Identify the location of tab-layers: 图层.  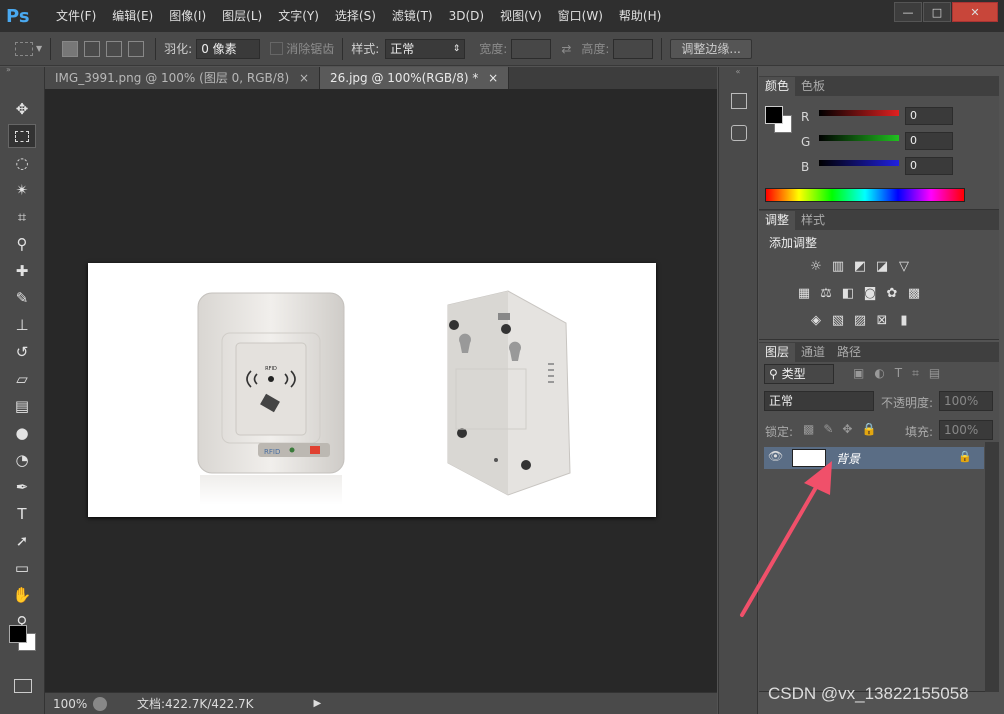
(777, 352).